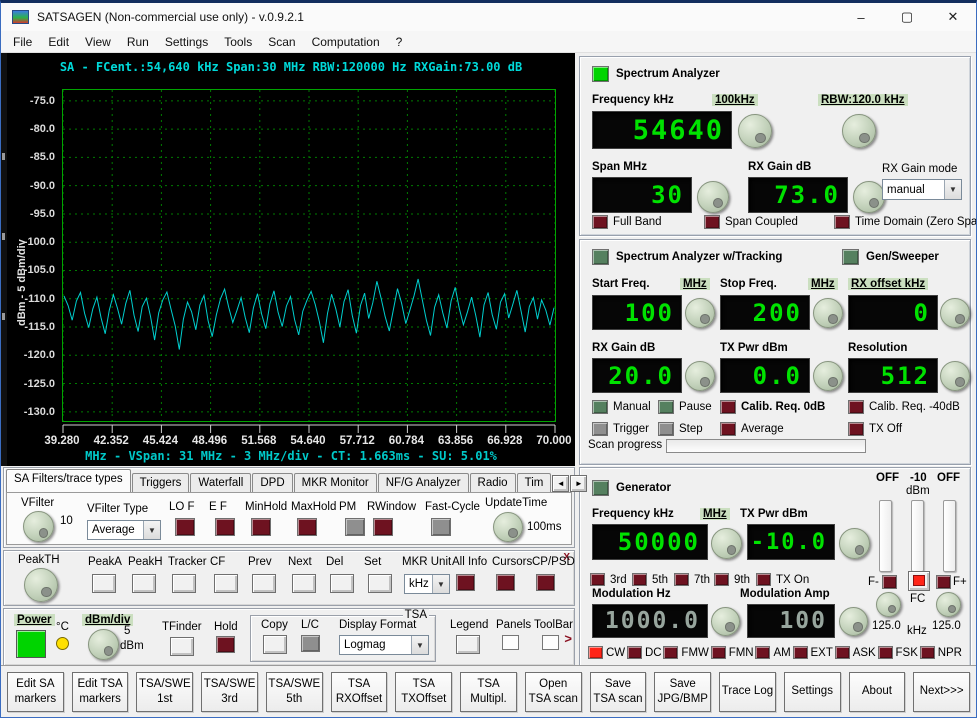  What do you see at coordinates (893, 312) in the screenshot?
I see `rx-offset-display: 0` at bounding box center [893, 312].